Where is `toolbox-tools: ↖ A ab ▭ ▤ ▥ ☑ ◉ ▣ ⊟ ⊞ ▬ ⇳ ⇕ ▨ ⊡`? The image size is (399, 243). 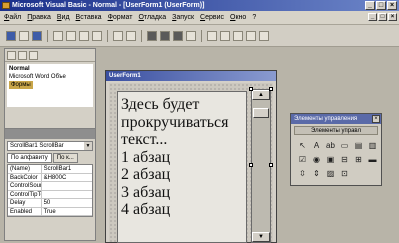
toolbox-tools: ↖ A ab ▭ ▤ ▥ ☑ ◉ ▣ ⊟ ⊞ ▬ ⇳ ⇕ ▨ ⊡ is located at coordinates (336, 159).